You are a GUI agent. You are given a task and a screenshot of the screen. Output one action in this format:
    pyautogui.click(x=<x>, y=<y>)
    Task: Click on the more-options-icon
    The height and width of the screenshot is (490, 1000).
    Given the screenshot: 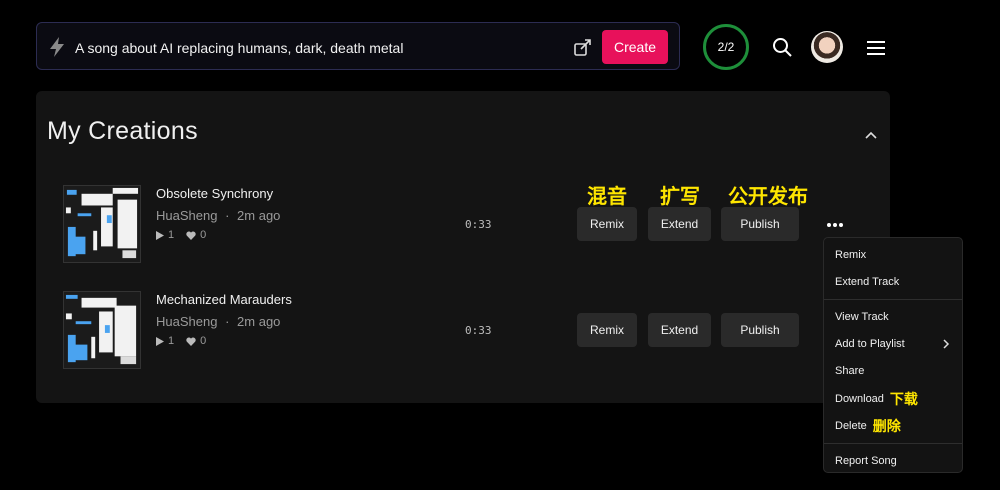 What is the action you would take?
    pyautogui.click(x=835, y=225)
    